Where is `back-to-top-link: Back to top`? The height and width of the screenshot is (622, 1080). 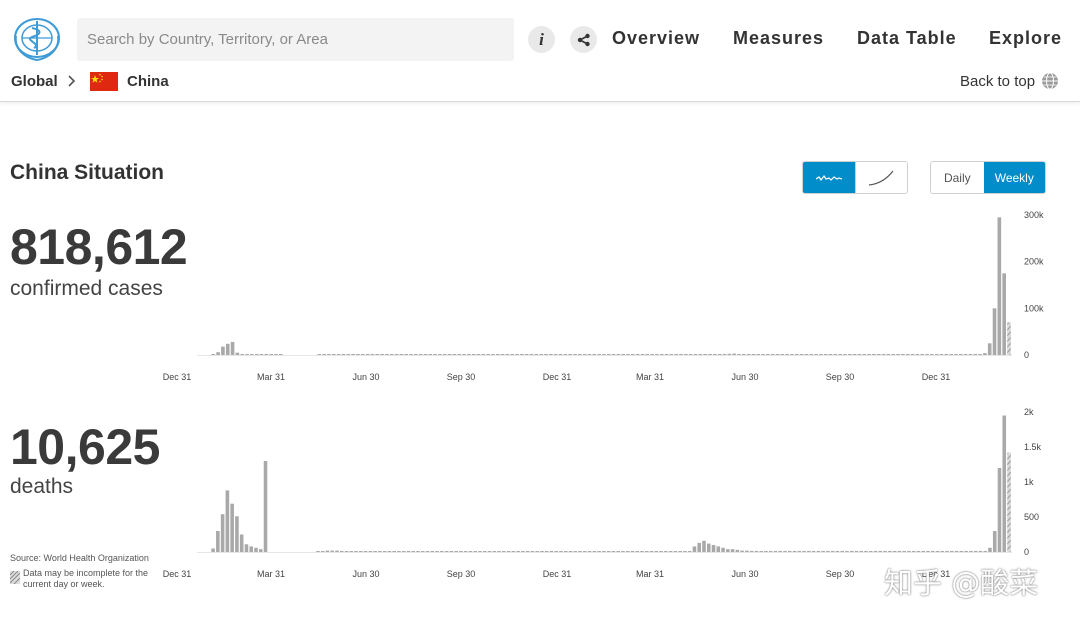
back-to-top-link: Back to top is located at coordinates (997, 81).